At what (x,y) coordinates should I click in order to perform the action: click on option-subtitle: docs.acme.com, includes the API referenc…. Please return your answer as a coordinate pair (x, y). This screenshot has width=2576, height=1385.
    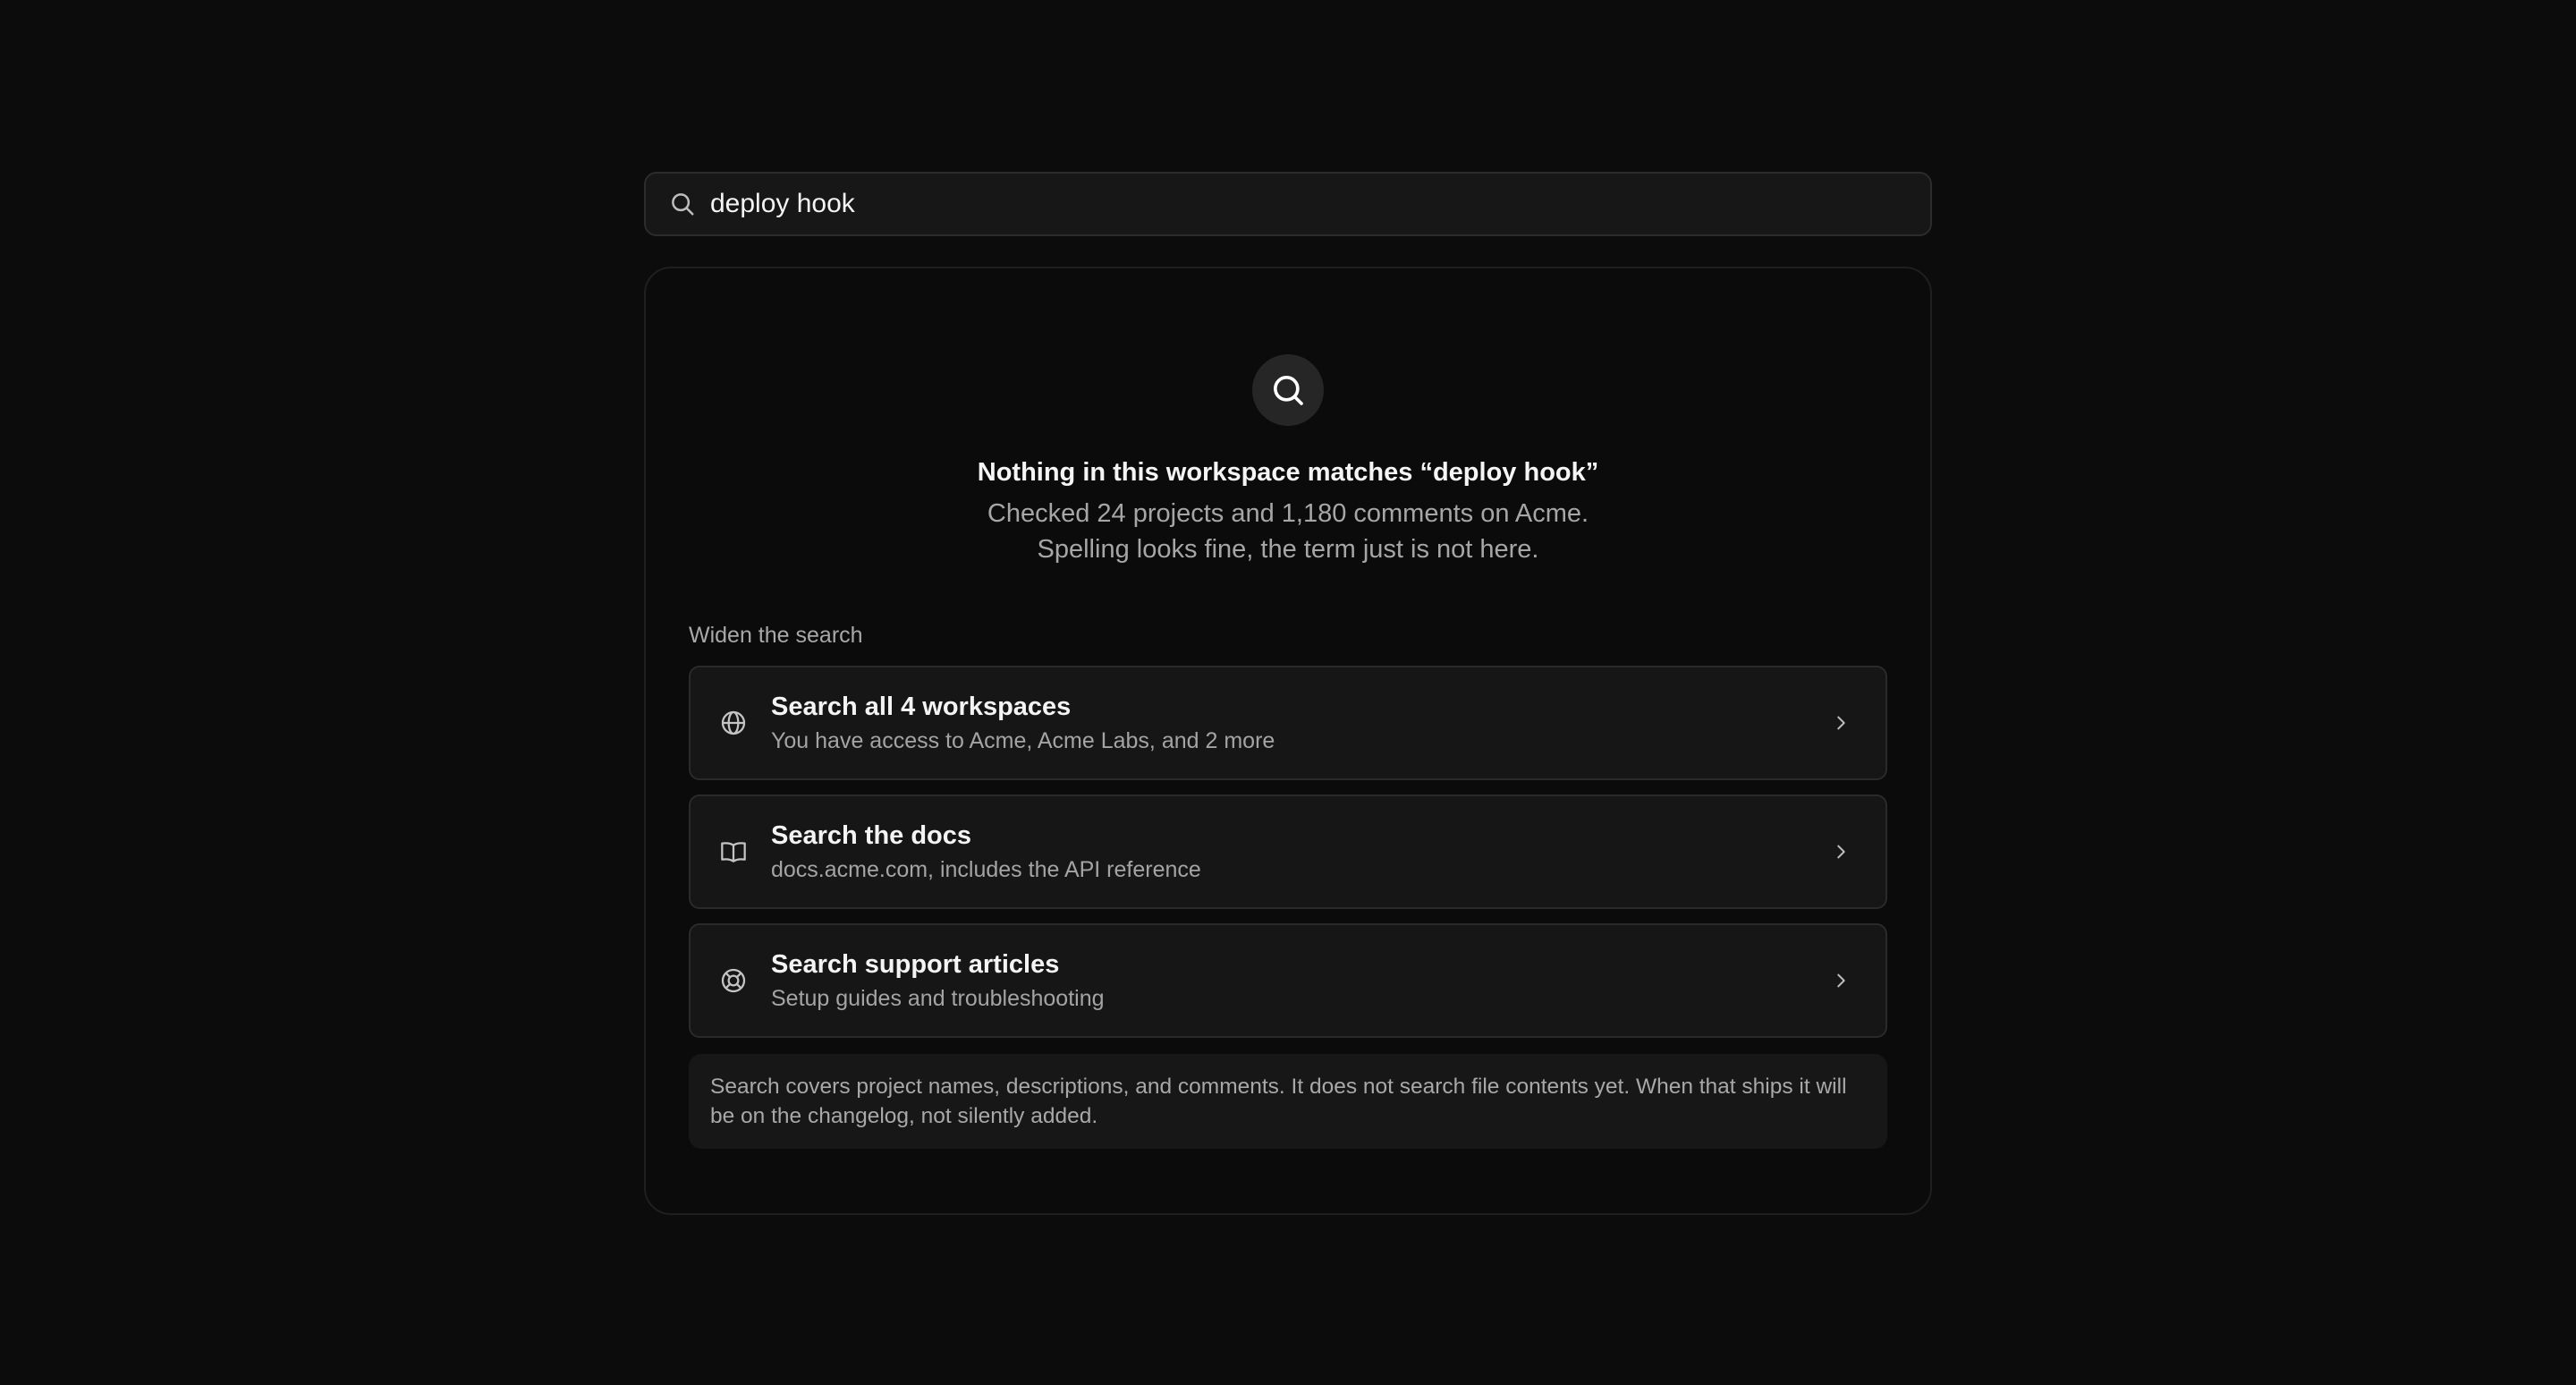
    Looking at the image, I should click on (986, 869).